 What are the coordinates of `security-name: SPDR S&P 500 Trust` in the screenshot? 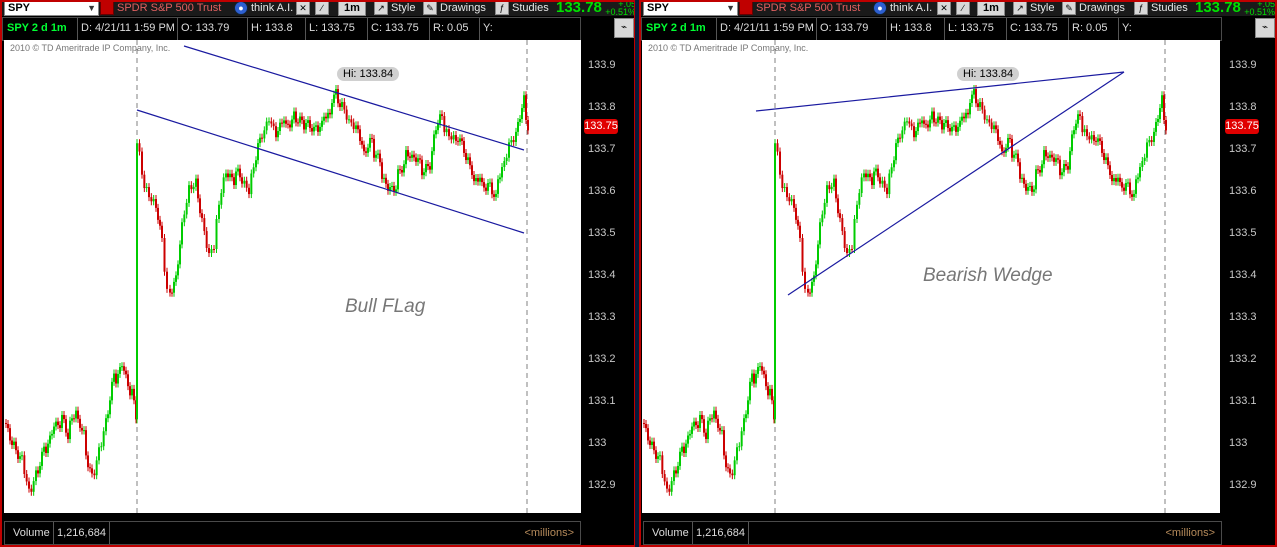 It's located at (799, 8).